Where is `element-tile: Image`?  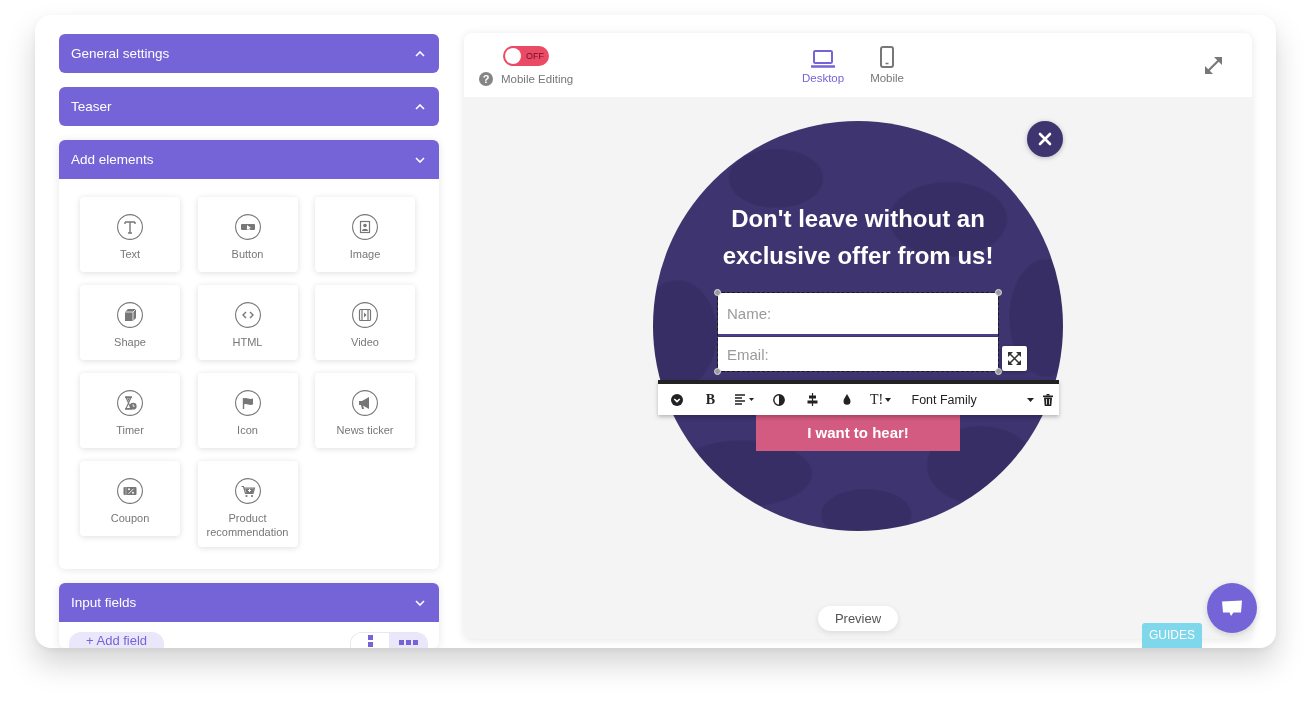 element-tile: Image is located at coordinates (365, 234).